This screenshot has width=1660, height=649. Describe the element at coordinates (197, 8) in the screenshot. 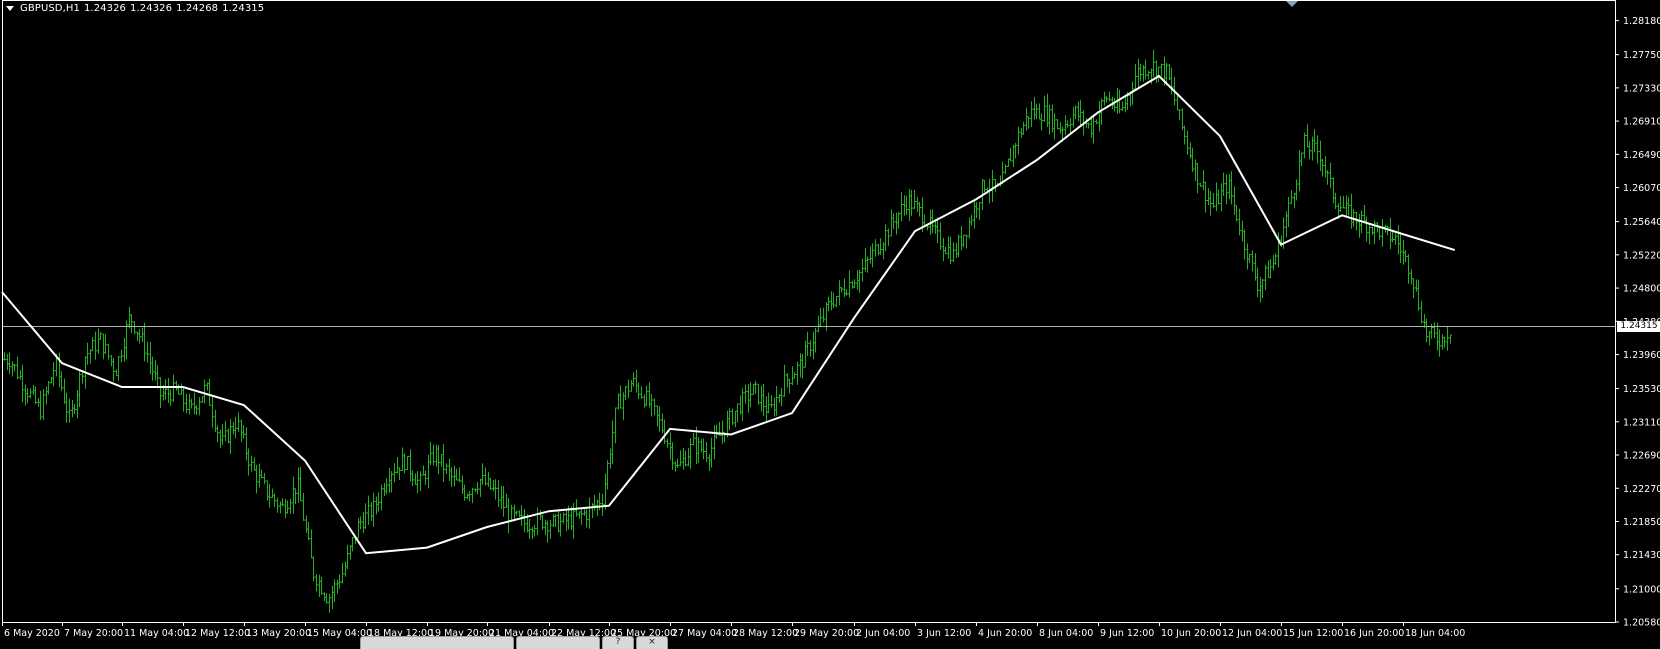

I see `ohlc-low: 1.24268` at that location.